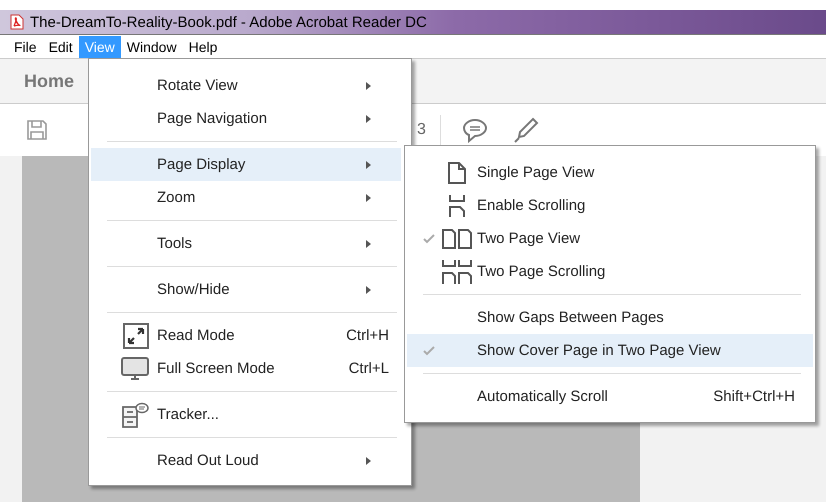  I want to click on menu-bar-item: Edit, so click(60, 47).